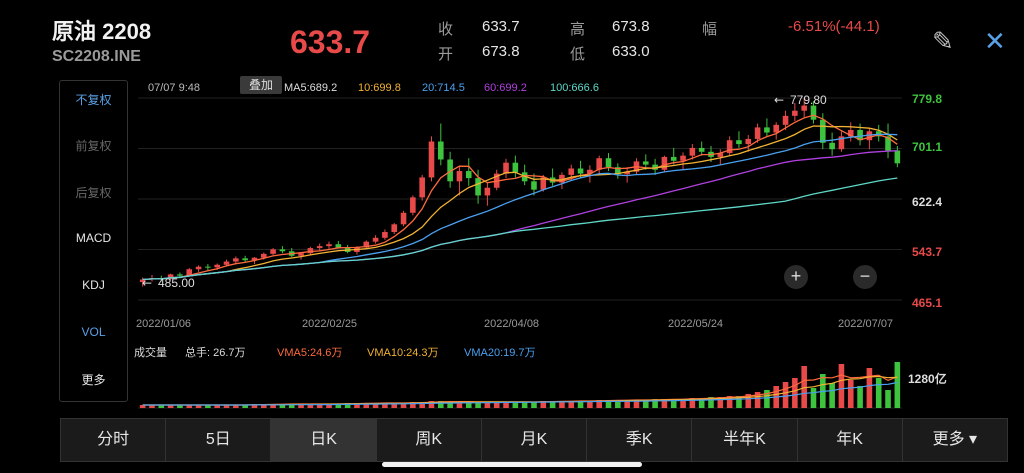 The height and width of the screenshot is (473, 1024). Describe the element at coordinates (850, 440) in the screenshot. I see `tab-yearly-k: 年K` at that location.